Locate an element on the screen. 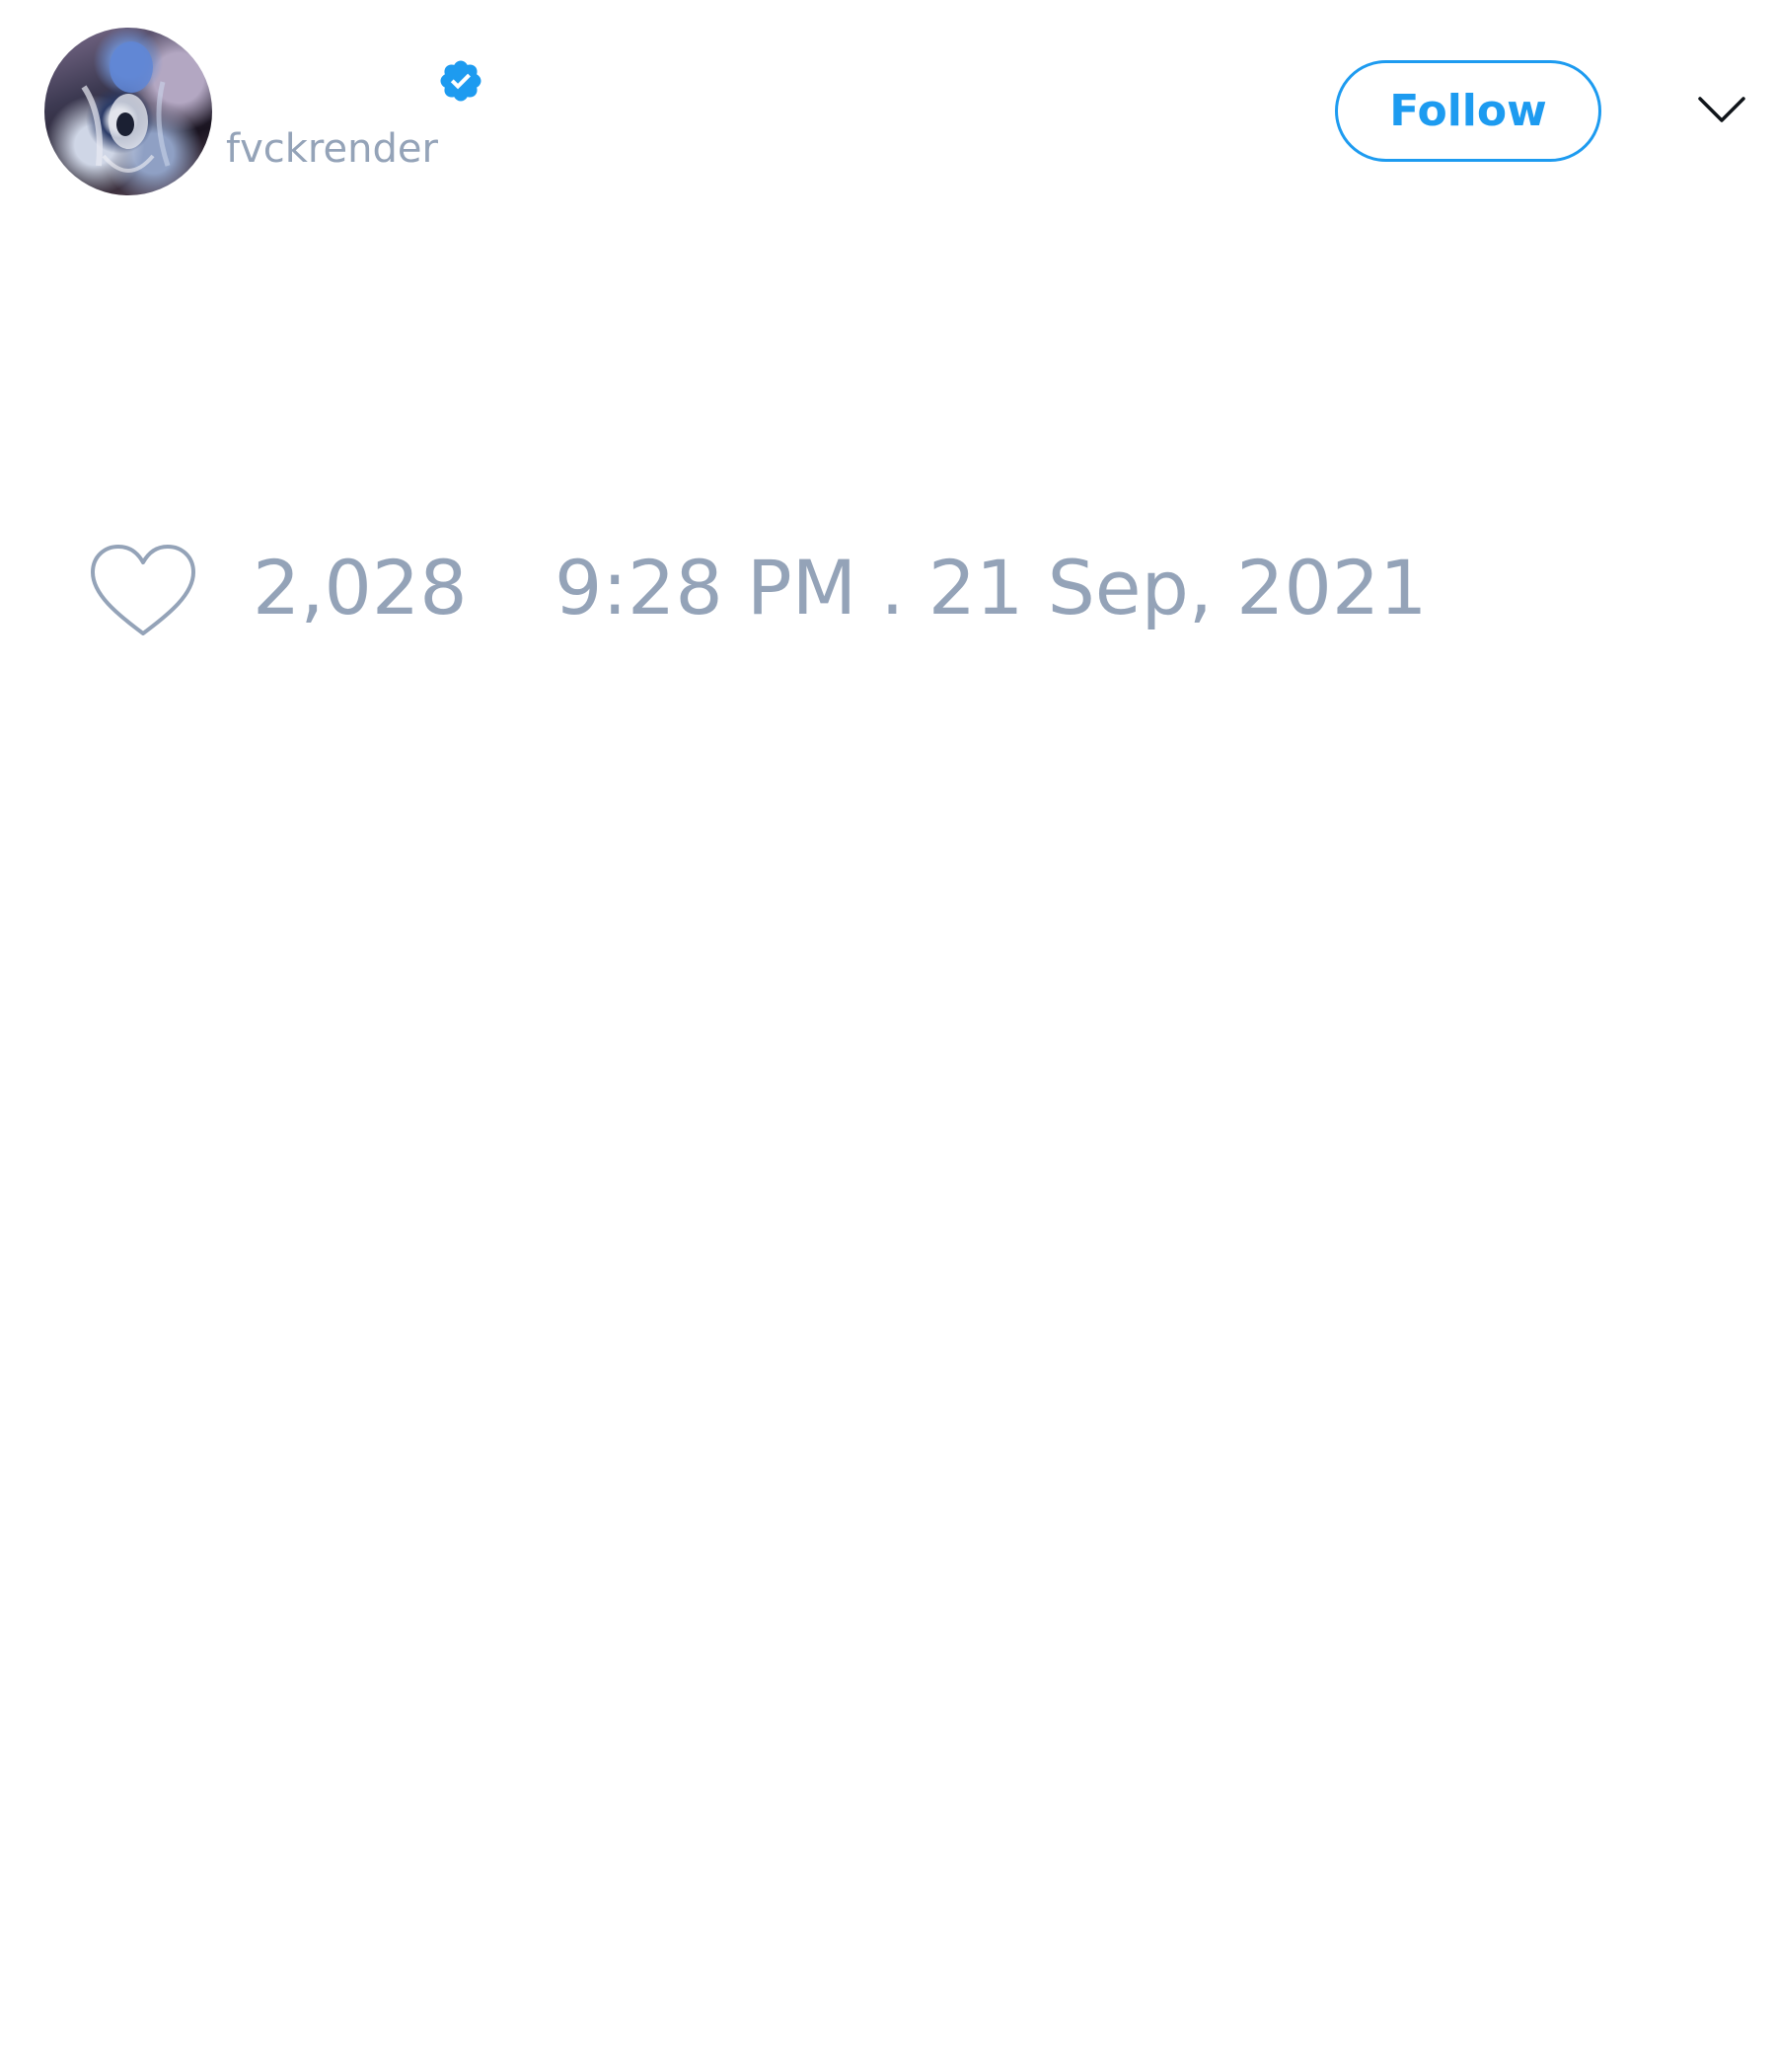 This screenshot has width=1776, height=2072. author-handle: fvckrender is located at coordinates (332, 149).